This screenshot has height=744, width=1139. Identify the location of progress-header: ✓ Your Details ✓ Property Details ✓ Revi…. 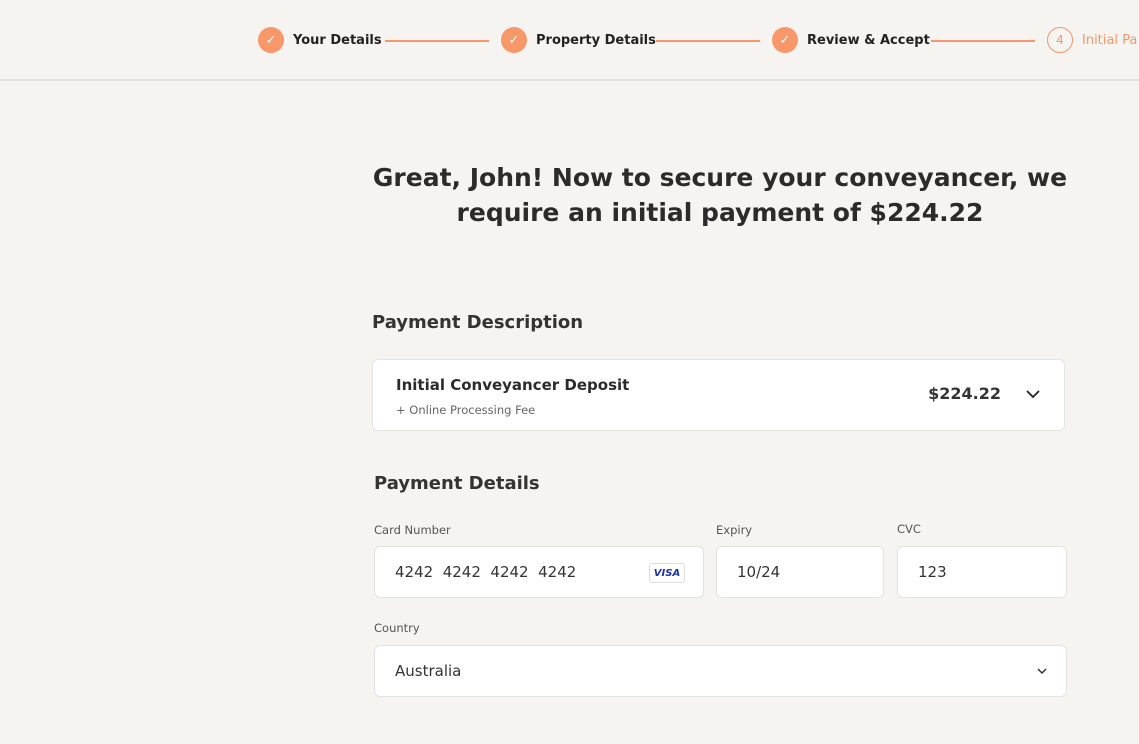
(569, 40).